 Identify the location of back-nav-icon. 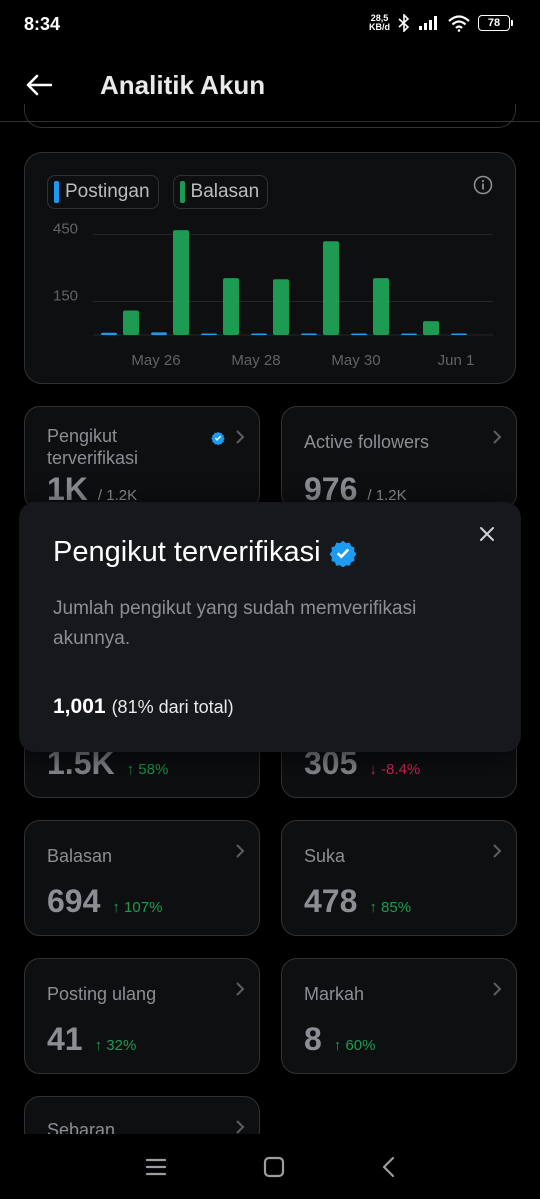
(388, 1167).